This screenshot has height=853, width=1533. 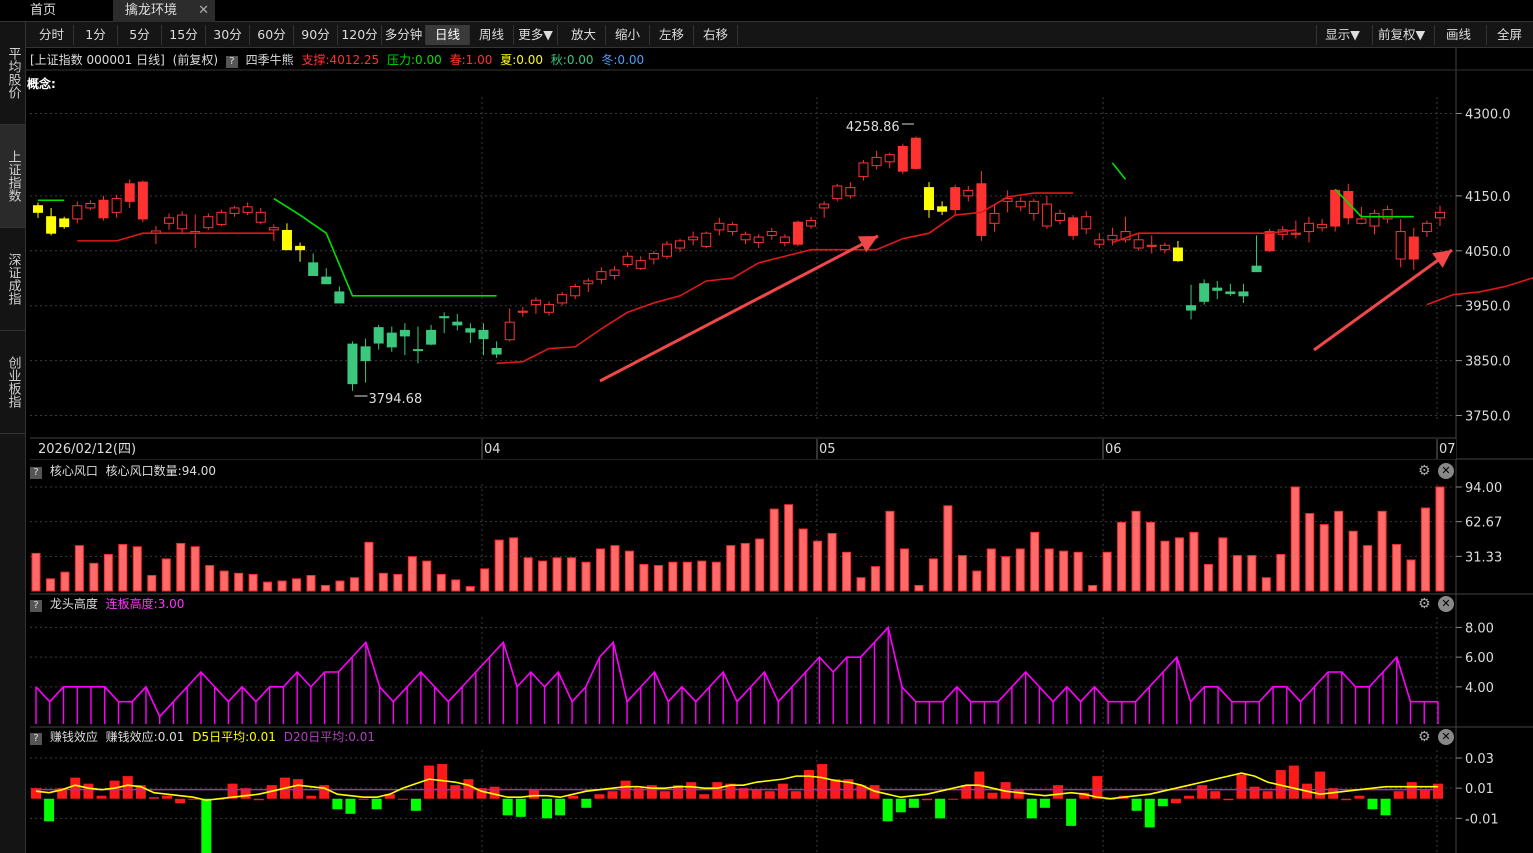 I want to click on panel3-close-icon: ✕, so click(x=1446, y=604).